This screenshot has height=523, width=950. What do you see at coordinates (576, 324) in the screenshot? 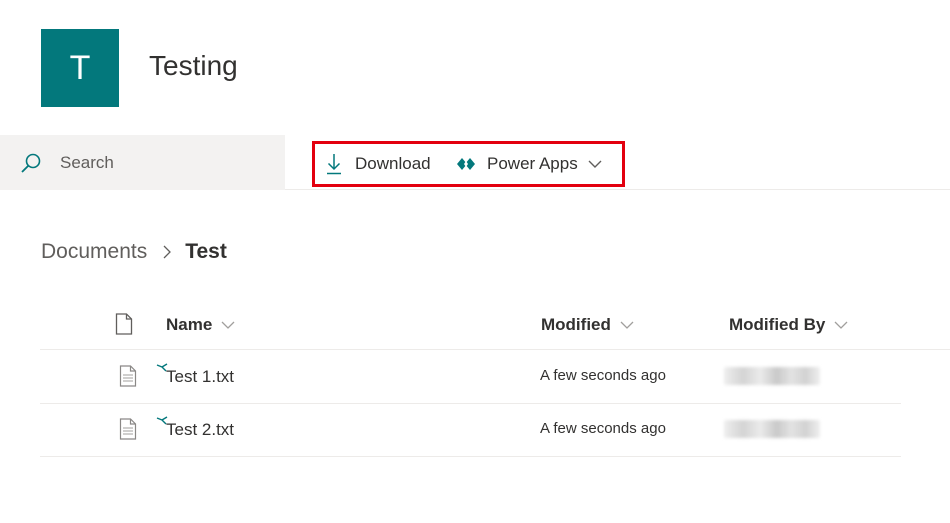
I see `column-modified-label: Modified` at bounding box center [576, 324].